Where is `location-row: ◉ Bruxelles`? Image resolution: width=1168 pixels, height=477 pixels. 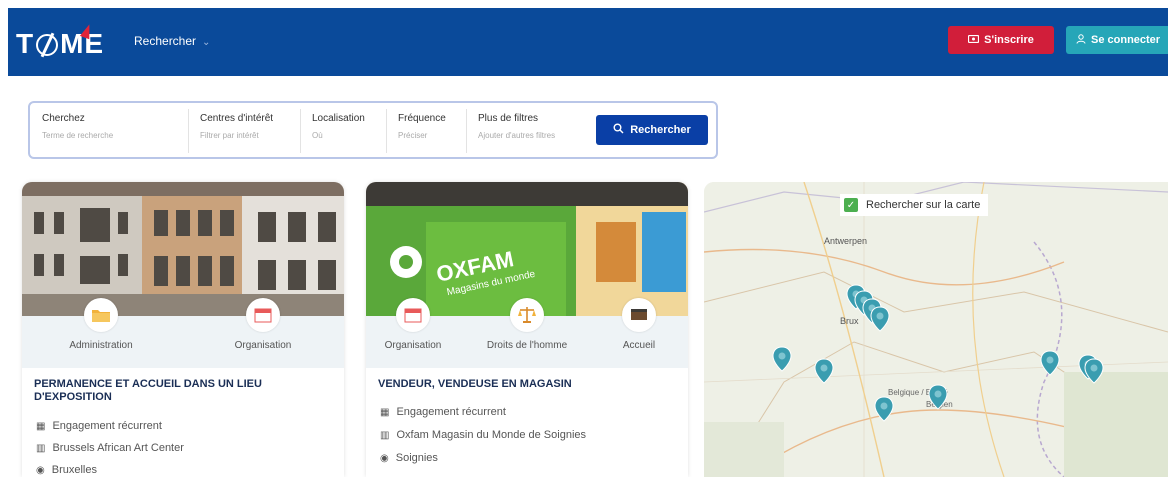 location-row: ◉ Bruxelles is located at coordinates (66, 470).